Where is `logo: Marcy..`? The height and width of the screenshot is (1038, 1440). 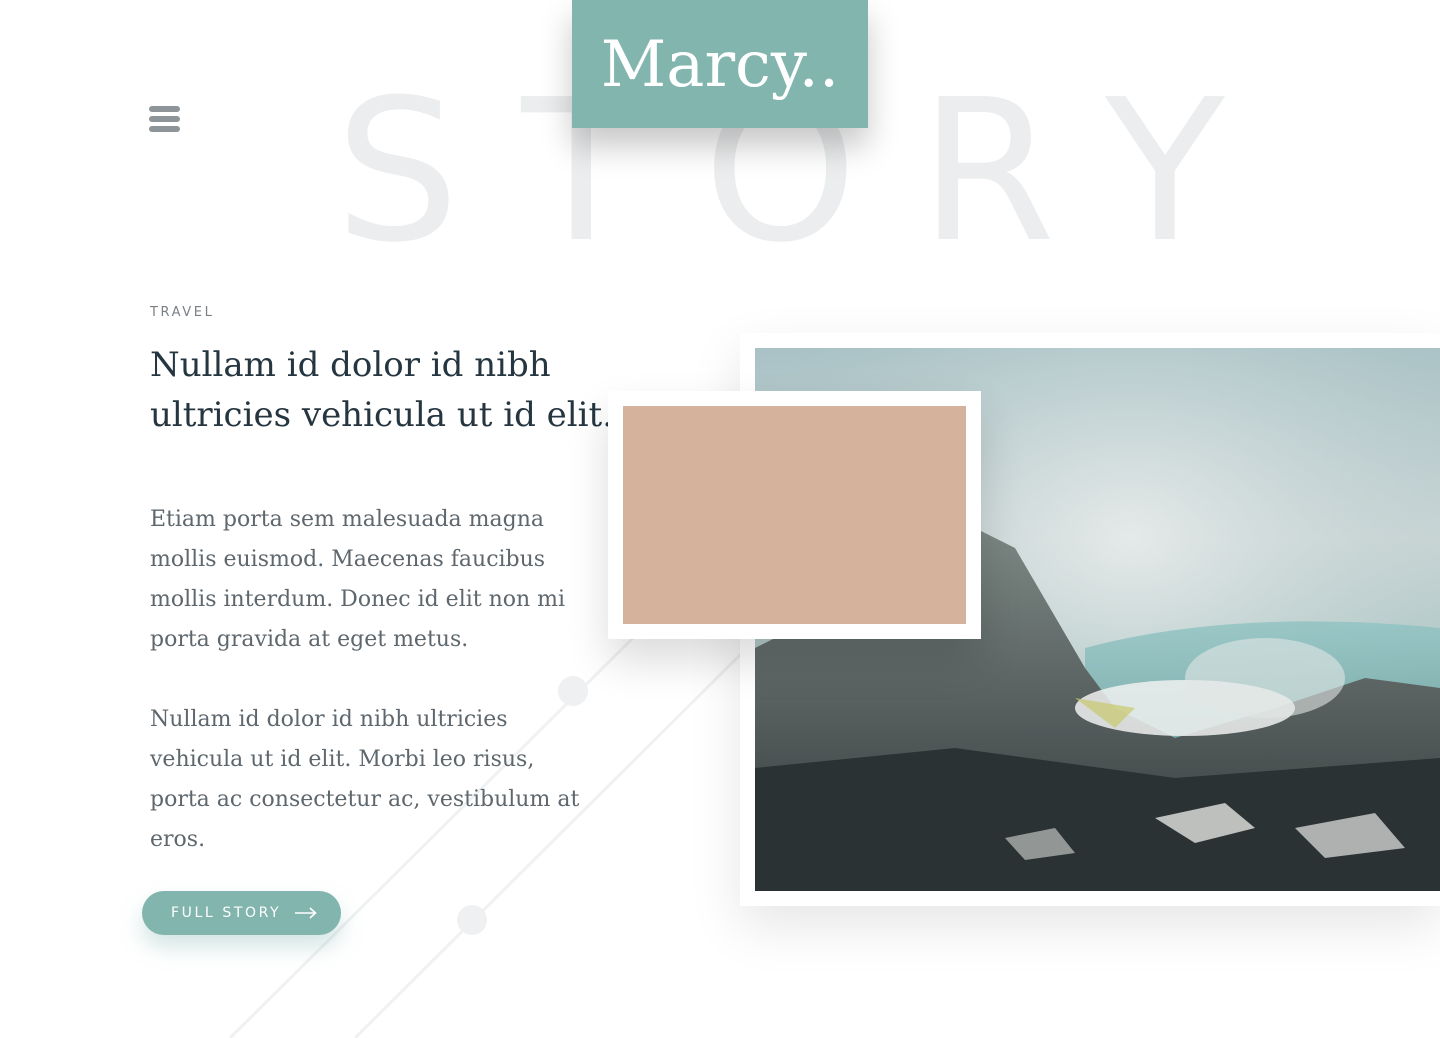
logo: Marcy.. is located at coordinates (720, 64).